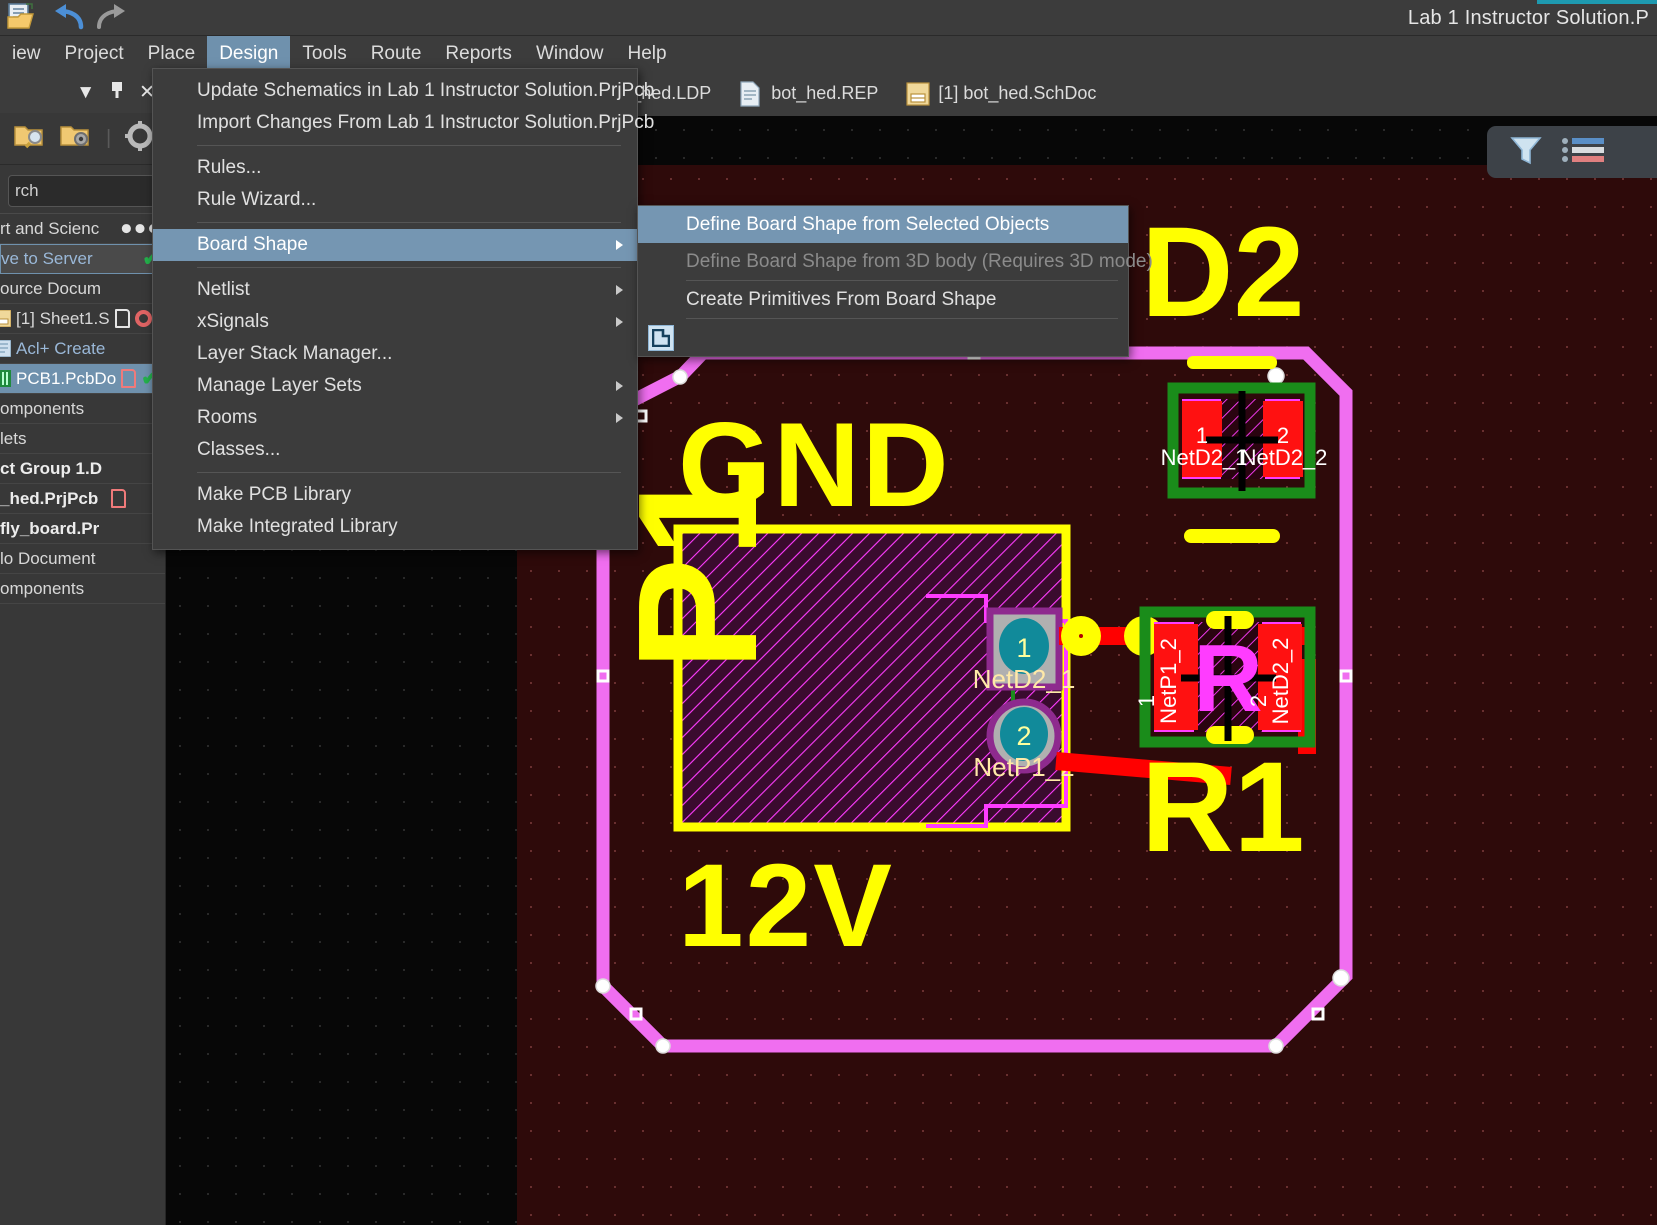 This screenshot has width=1657, height=1225. Describe the element at coordinates (883, 224) in the screenshot. I see `submenu-item-define-from-selected-objects: Define Board Shape from Selected Objects` at that location.